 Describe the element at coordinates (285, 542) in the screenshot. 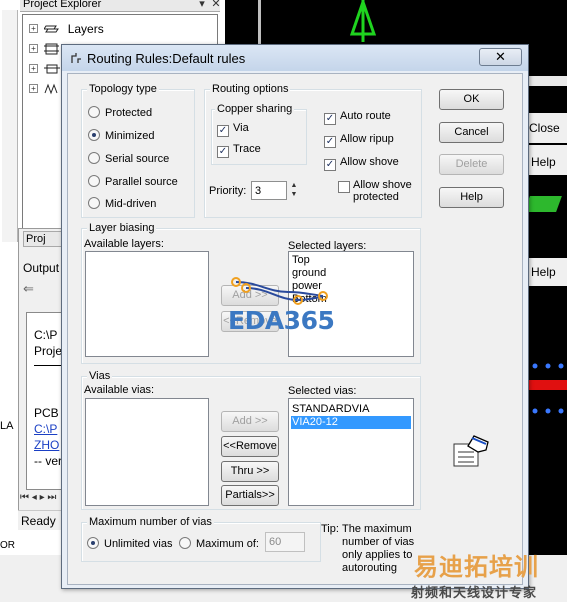

I see `maximum-vias-input: 60` at that location.